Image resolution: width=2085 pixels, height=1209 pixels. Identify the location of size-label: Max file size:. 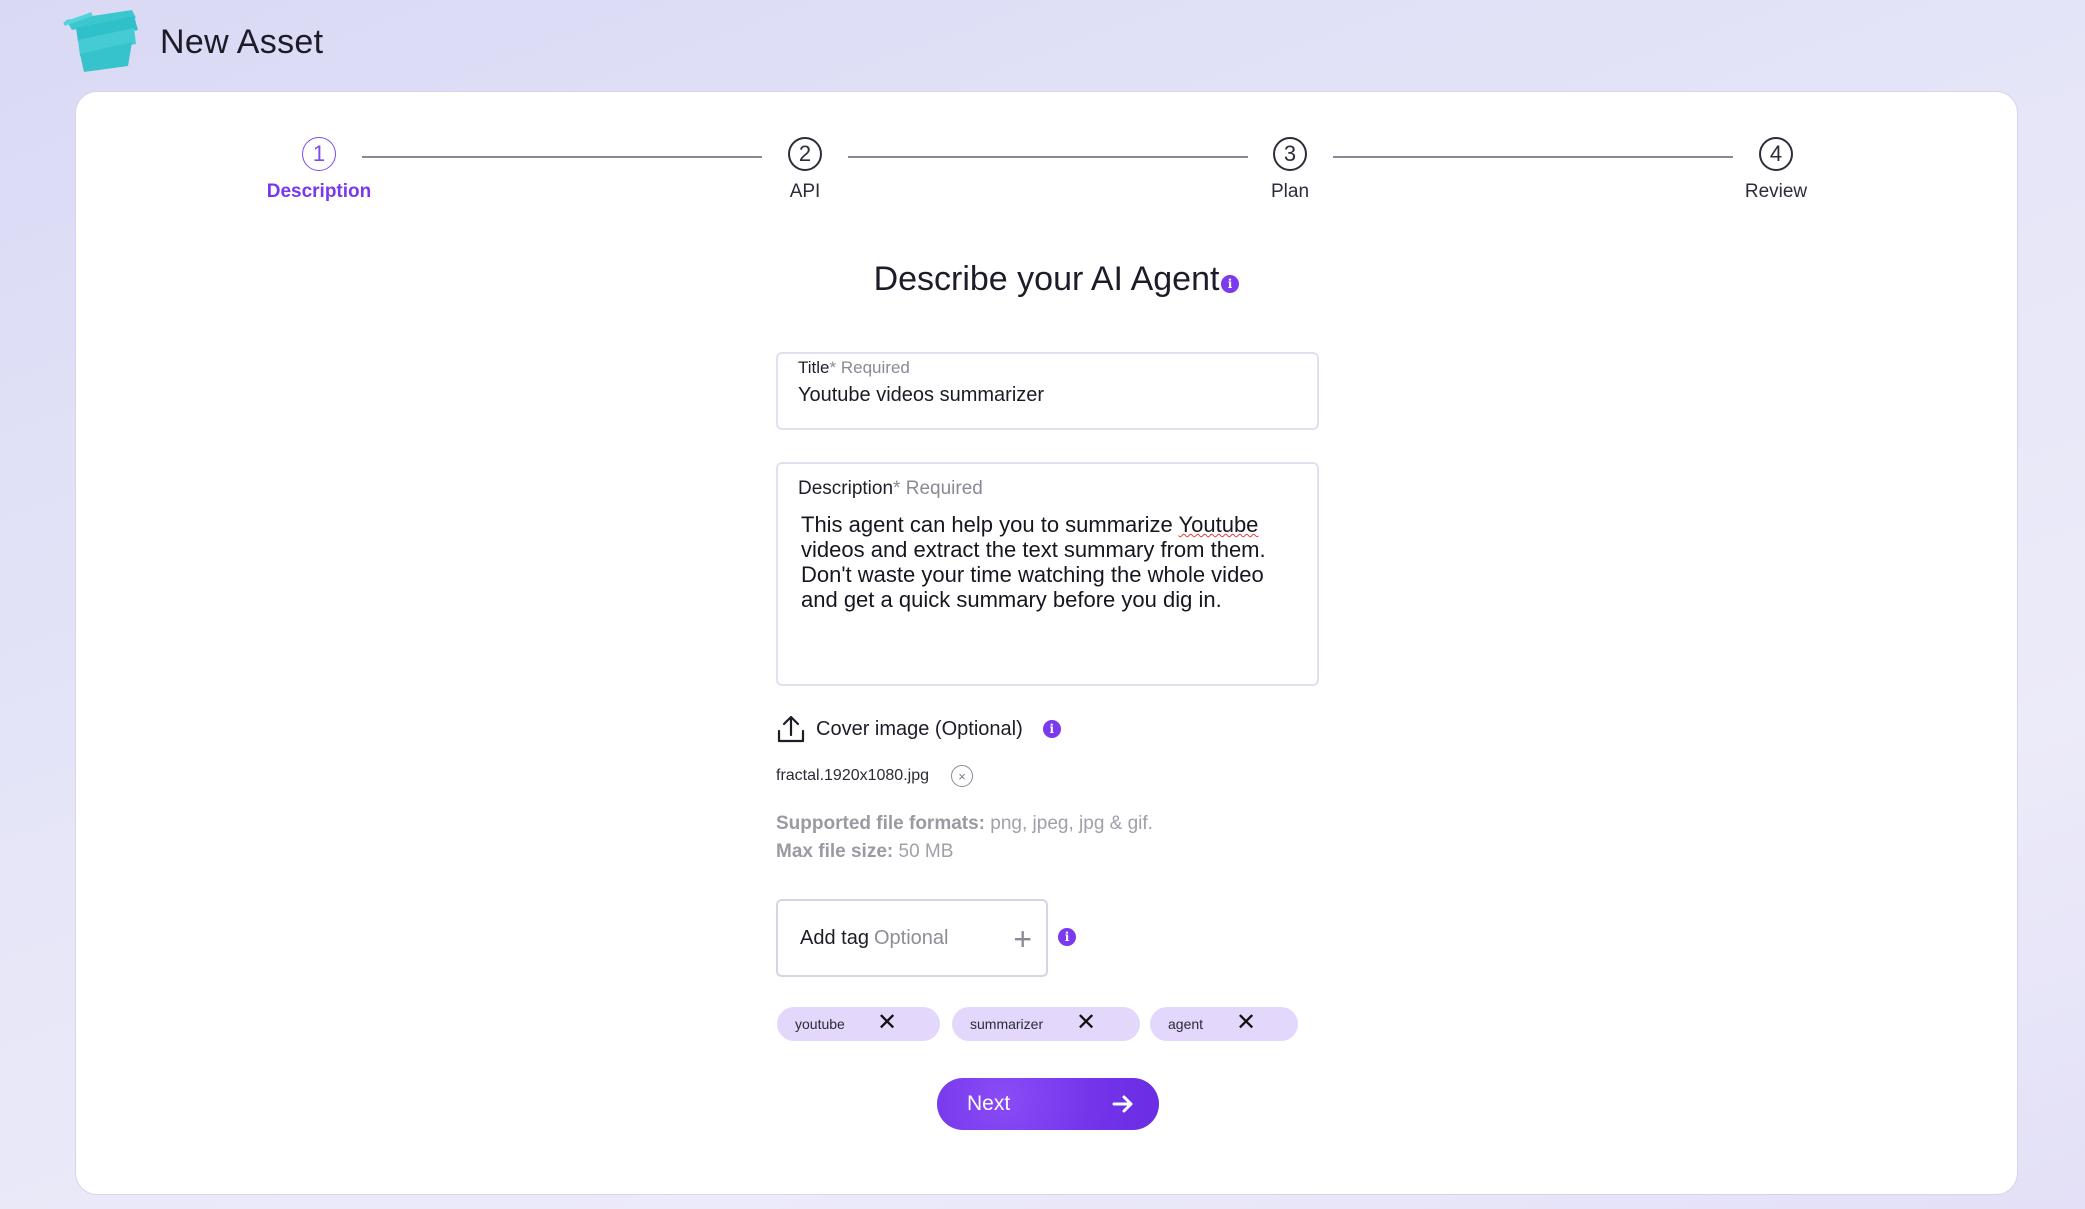
(835, 851).